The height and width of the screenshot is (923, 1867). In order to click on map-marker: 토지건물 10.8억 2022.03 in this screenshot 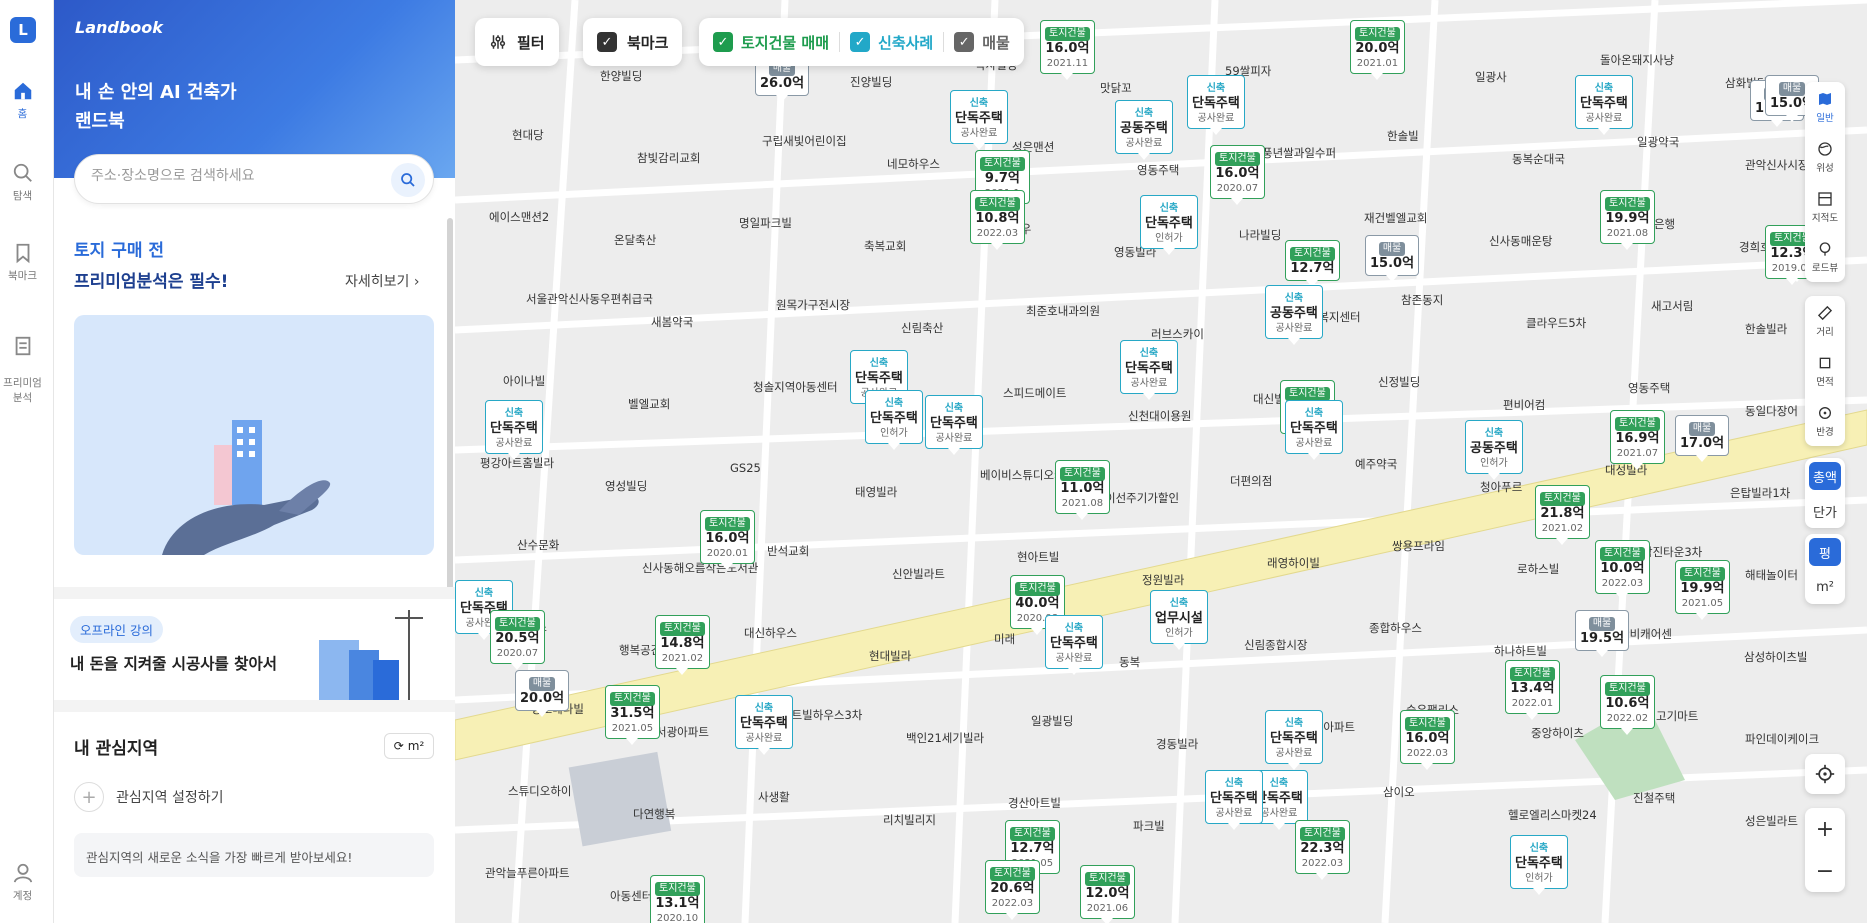, I will do `click(997, 220)`.